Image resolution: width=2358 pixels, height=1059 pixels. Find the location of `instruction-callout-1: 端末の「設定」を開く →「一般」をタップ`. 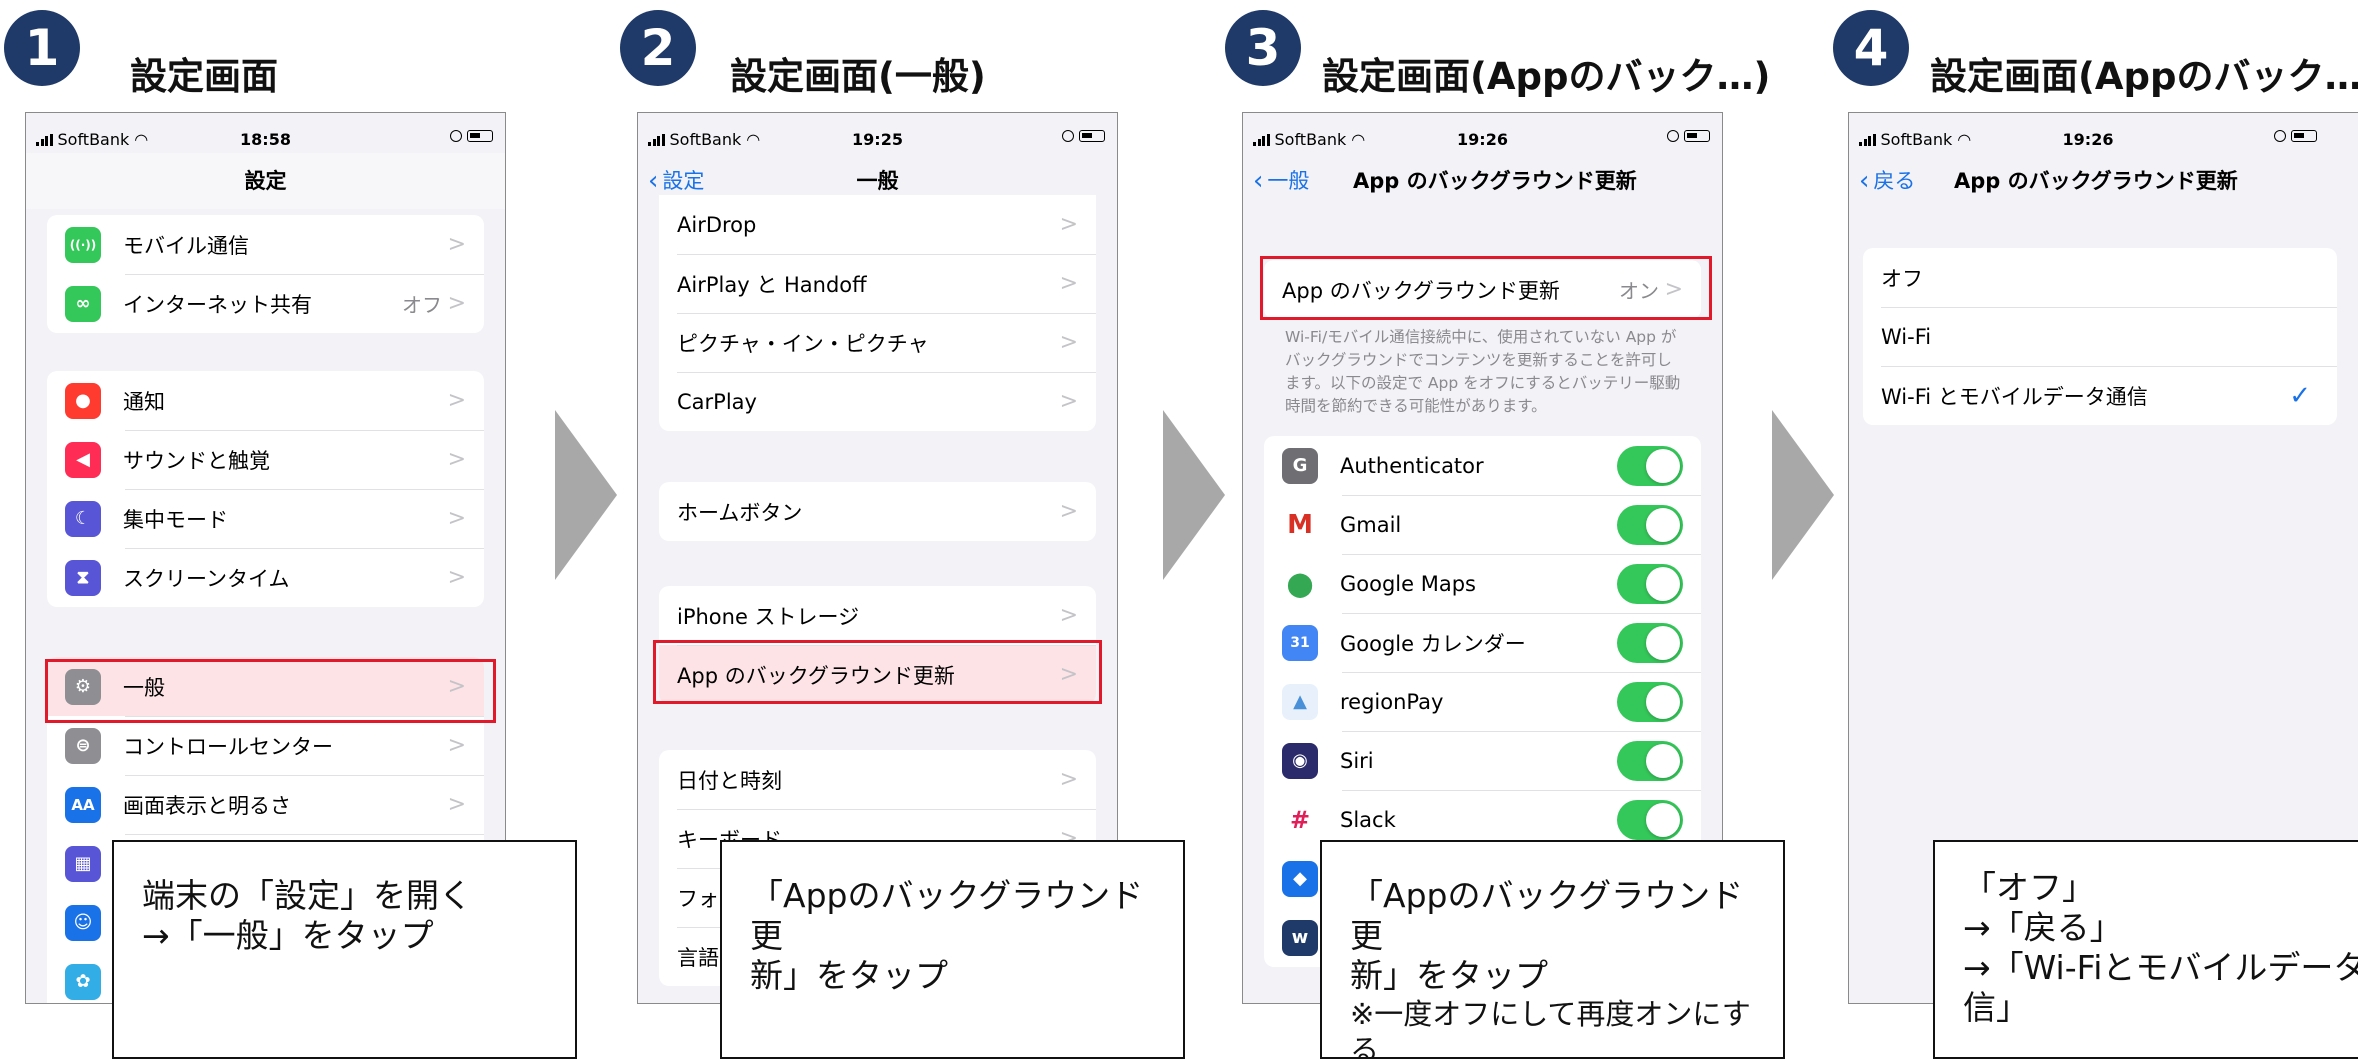

instruction-callout-1: 端末の「設定」を開く →「一般」をタップ is located at coordinates (344, 949).